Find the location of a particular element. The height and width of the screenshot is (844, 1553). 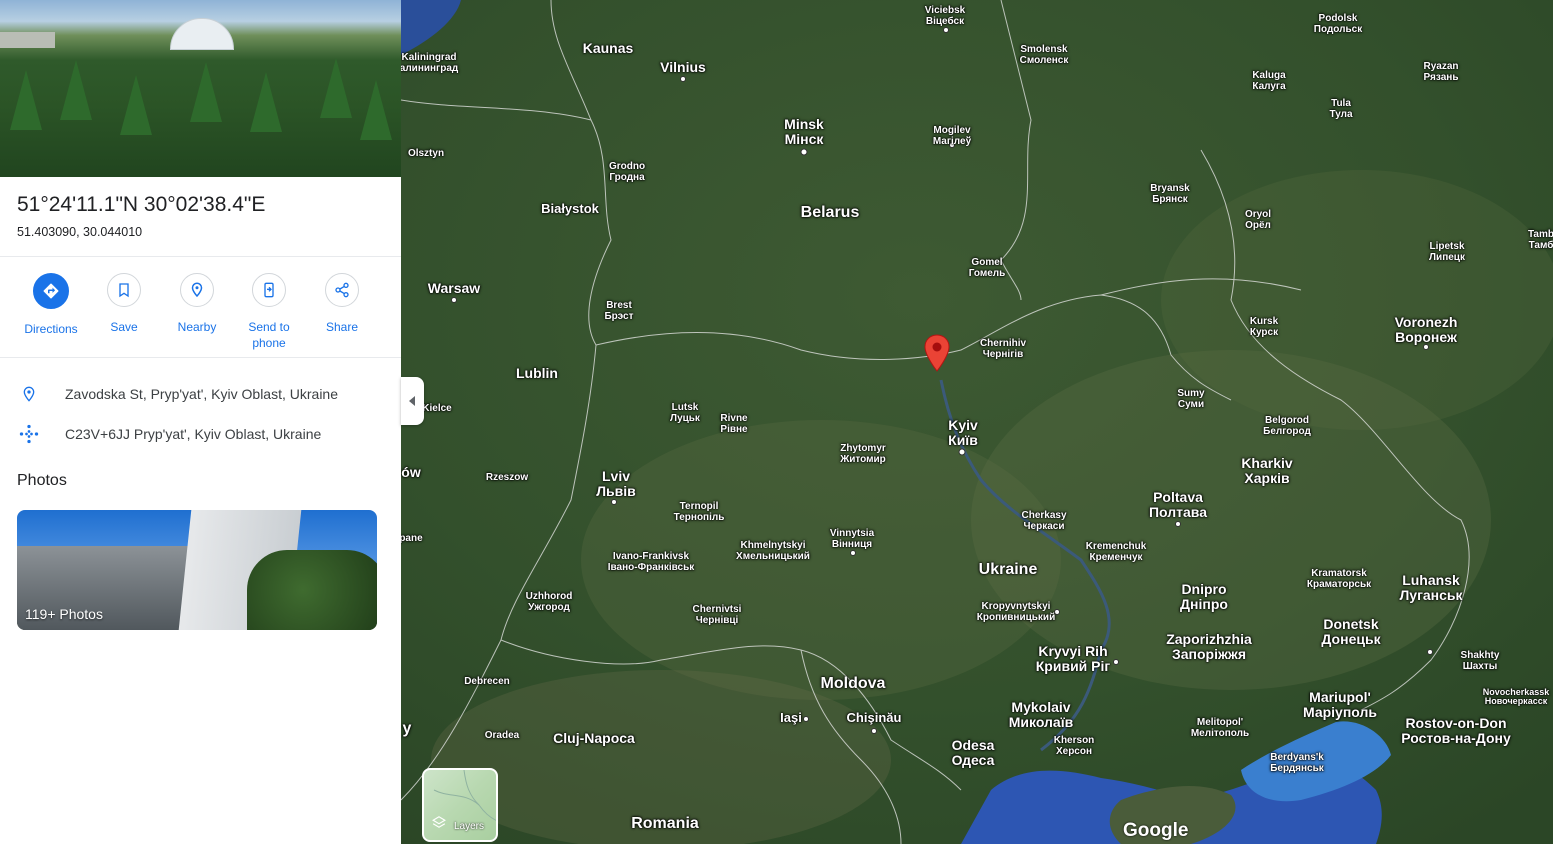

directions-button: Directions is located at coordinates (51, 305).